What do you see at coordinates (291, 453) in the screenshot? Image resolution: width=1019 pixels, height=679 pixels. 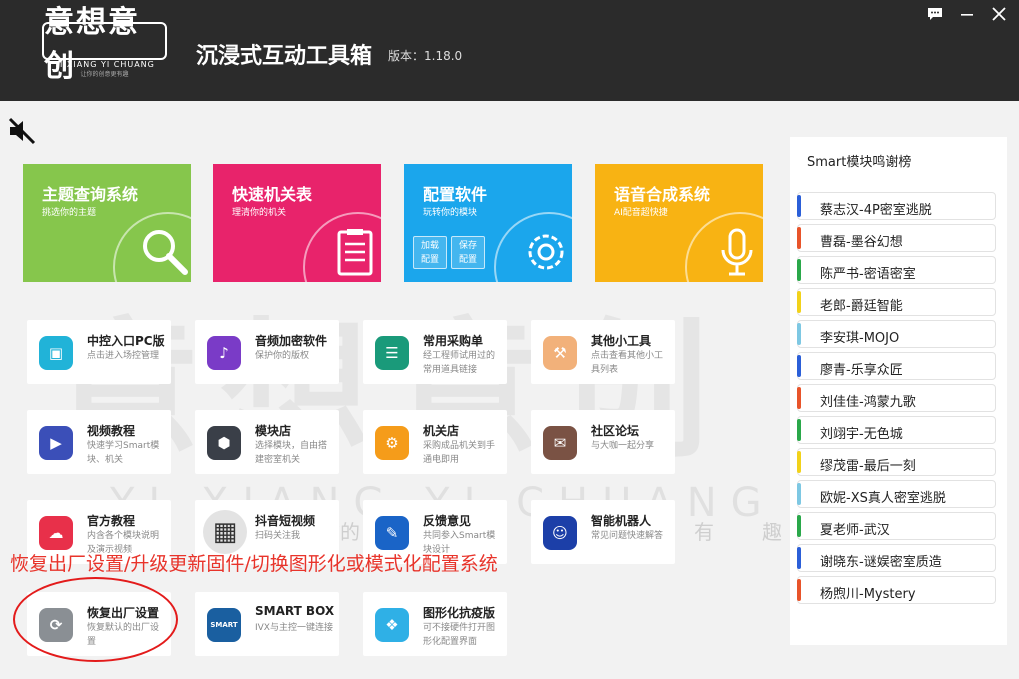 I see `card-subtitle: 选择模块，自由搭建密室机关` at bounding box center [291, 453].